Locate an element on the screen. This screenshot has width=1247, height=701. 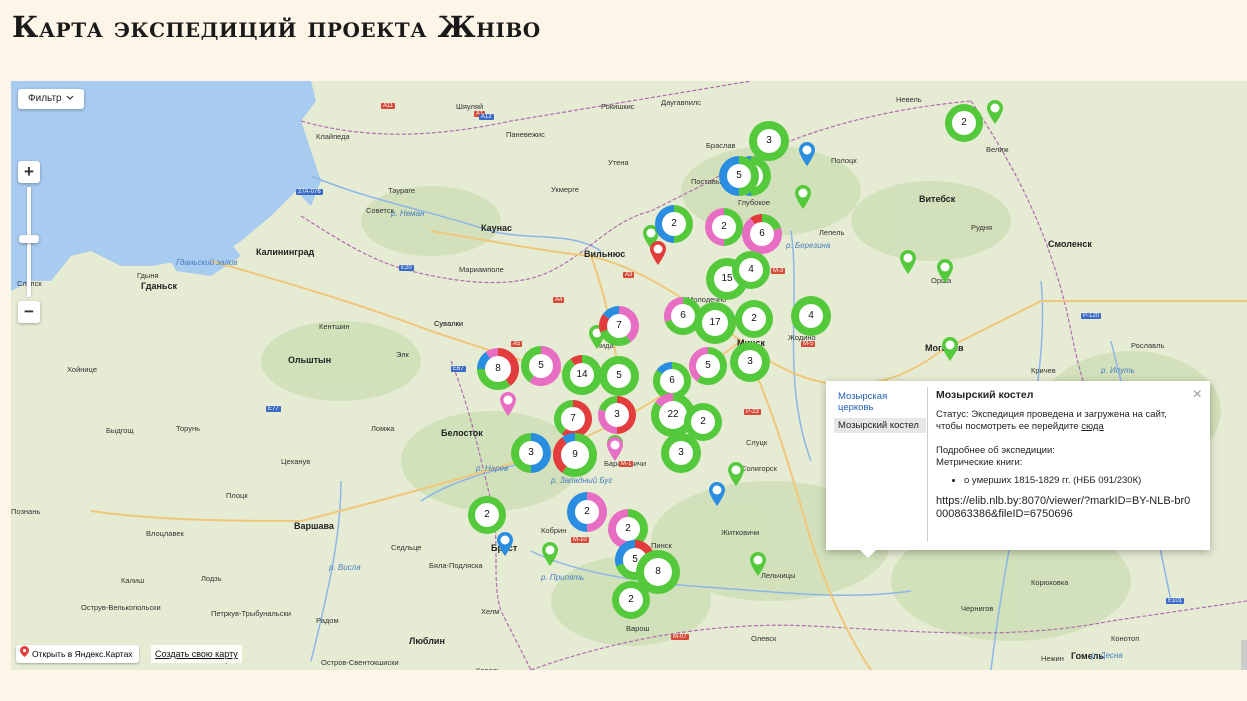
zoom-in-button: + is located at coordinates (29, 172).